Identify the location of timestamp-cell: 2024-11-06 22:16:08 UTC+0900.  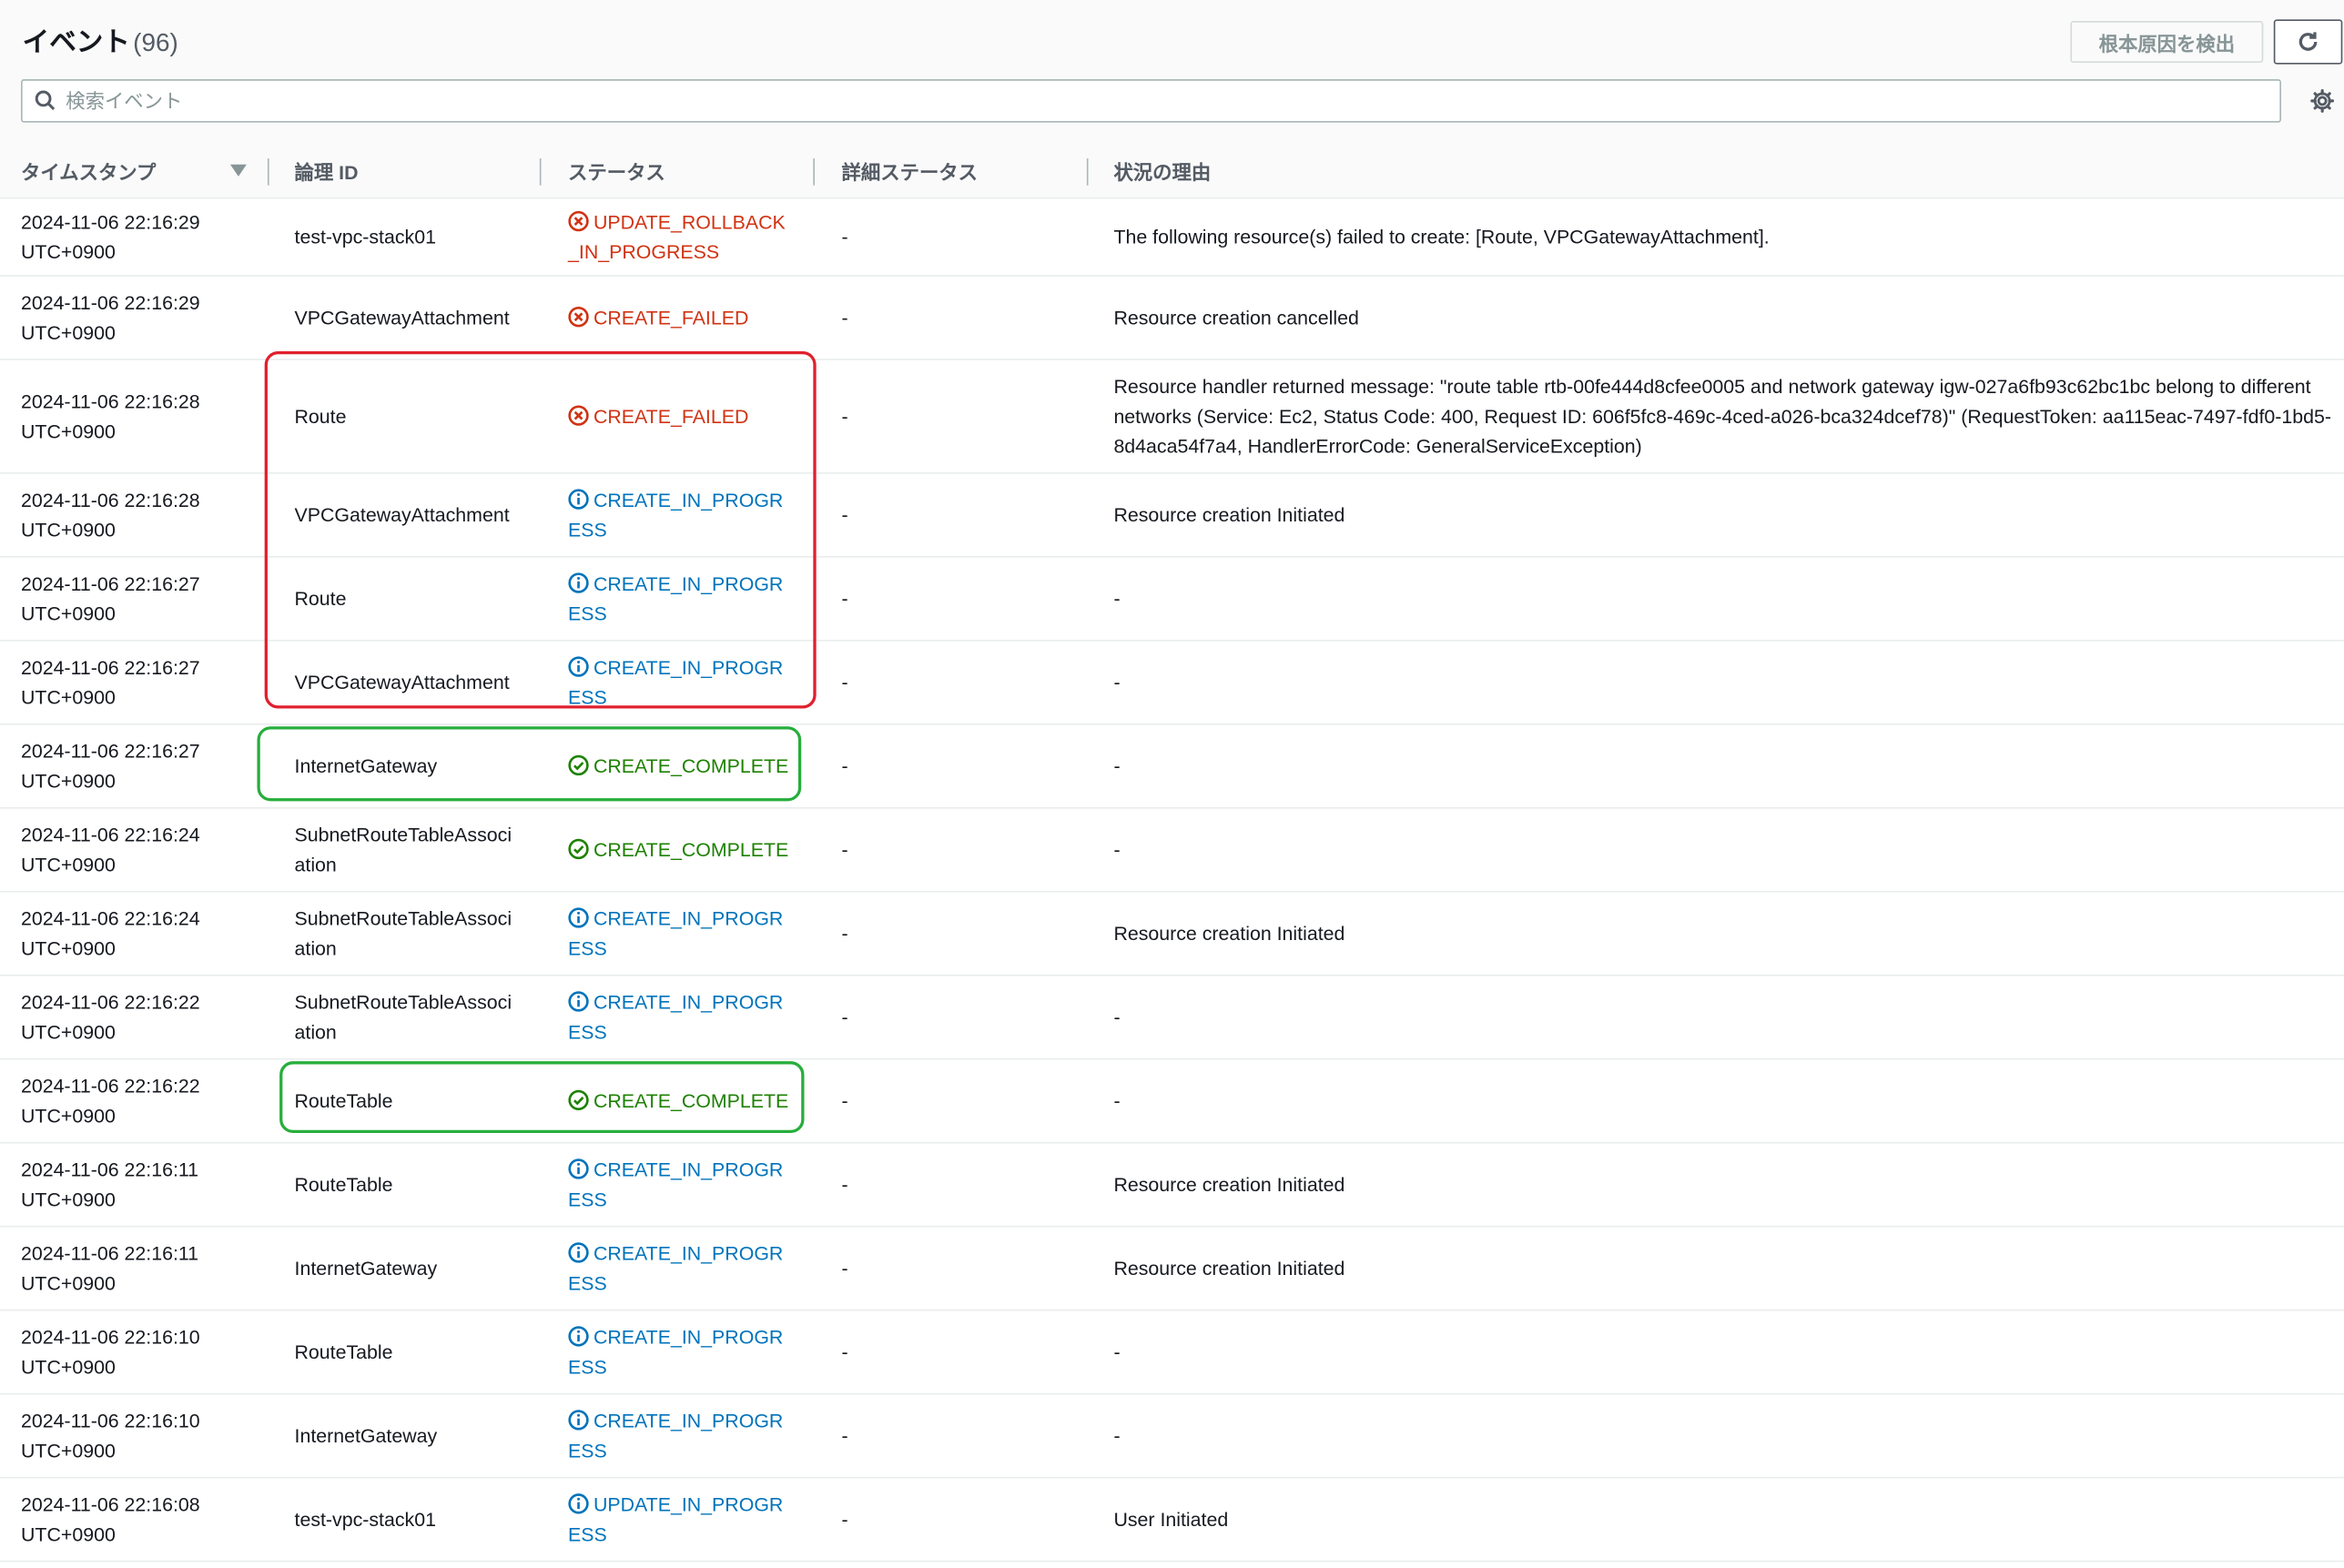
(126, 1521).